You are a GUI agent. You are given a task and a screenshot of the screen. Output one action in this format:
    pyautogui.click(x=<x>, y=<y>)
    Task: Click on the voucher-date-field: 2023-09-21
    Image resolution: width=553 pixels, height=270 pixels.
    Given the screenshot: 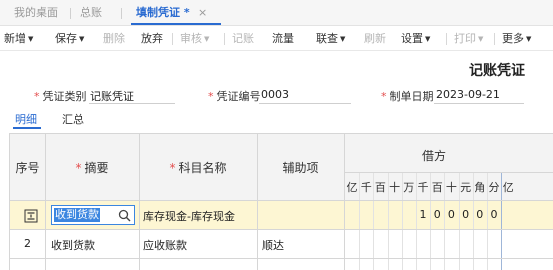 What is the action you would take?
    pyautogui.click(x=468, y=94)
    